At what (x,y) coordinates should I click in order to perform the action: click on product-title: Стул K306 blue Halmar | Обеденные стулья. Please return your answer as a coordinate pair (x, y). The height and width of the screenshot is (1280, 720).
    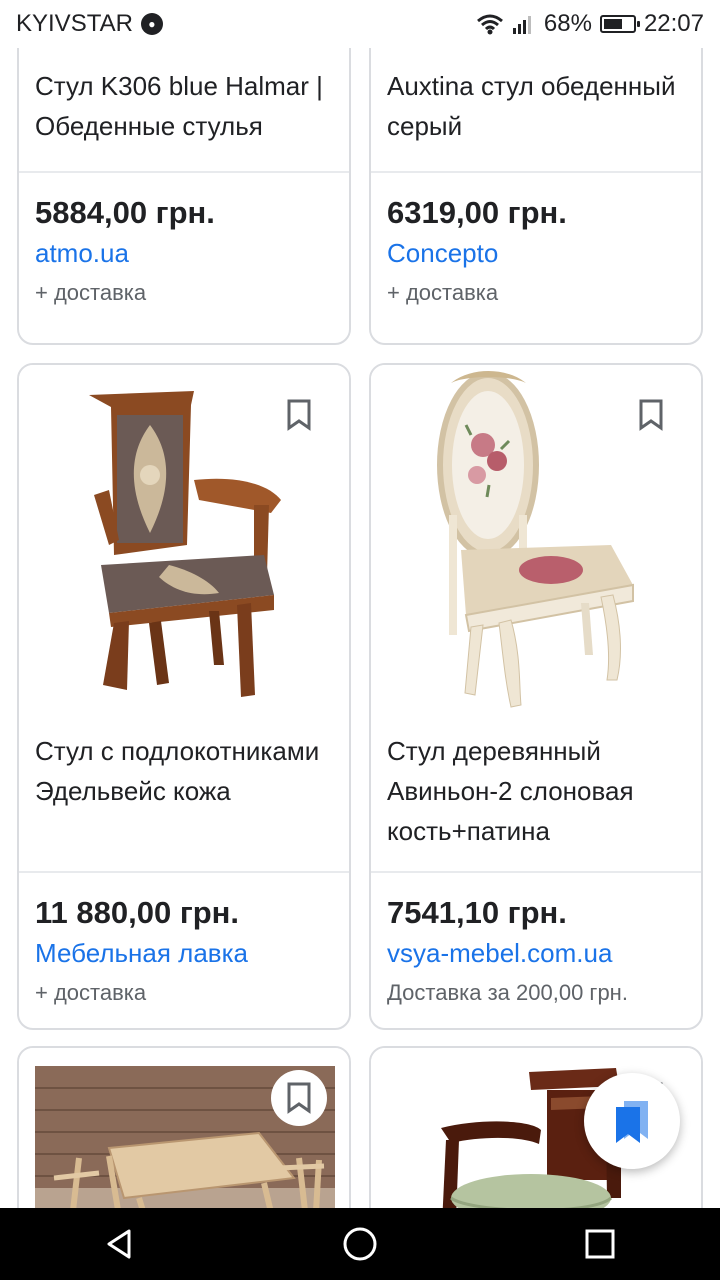
    Looking at the image, I should click on (184, 109).